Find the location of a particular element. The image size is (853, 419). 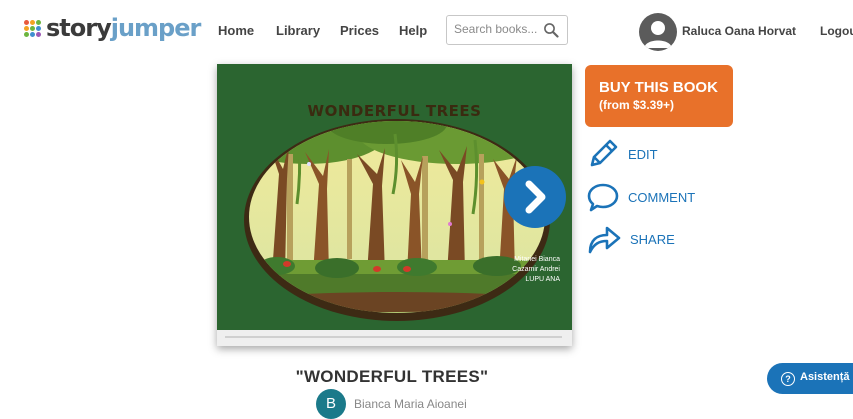

logo-text-story: story is located at coordinates (79, 28).